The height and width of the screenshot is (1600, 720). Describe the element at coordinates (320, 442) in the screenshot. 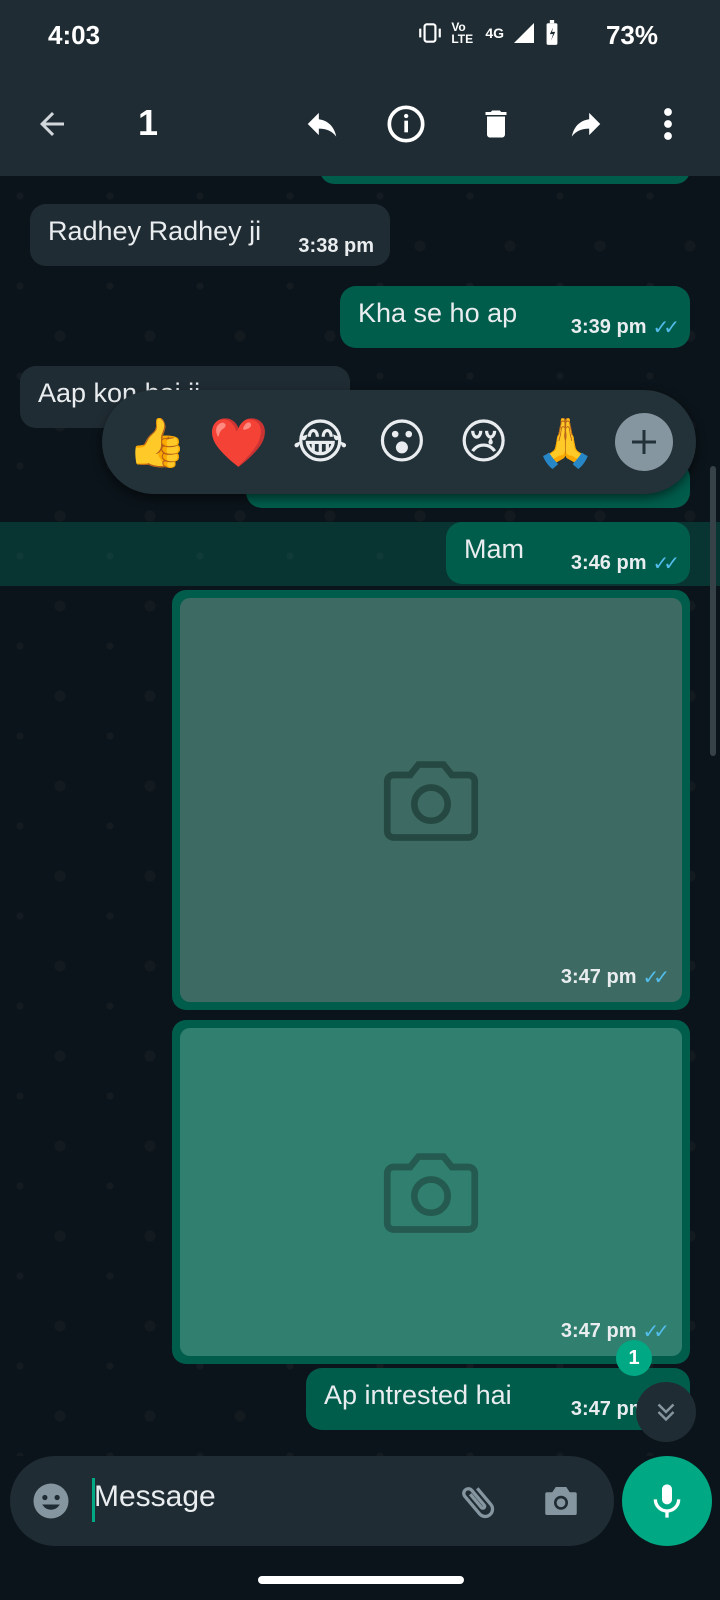

I see `reaction-laugh: 😂` at that location.